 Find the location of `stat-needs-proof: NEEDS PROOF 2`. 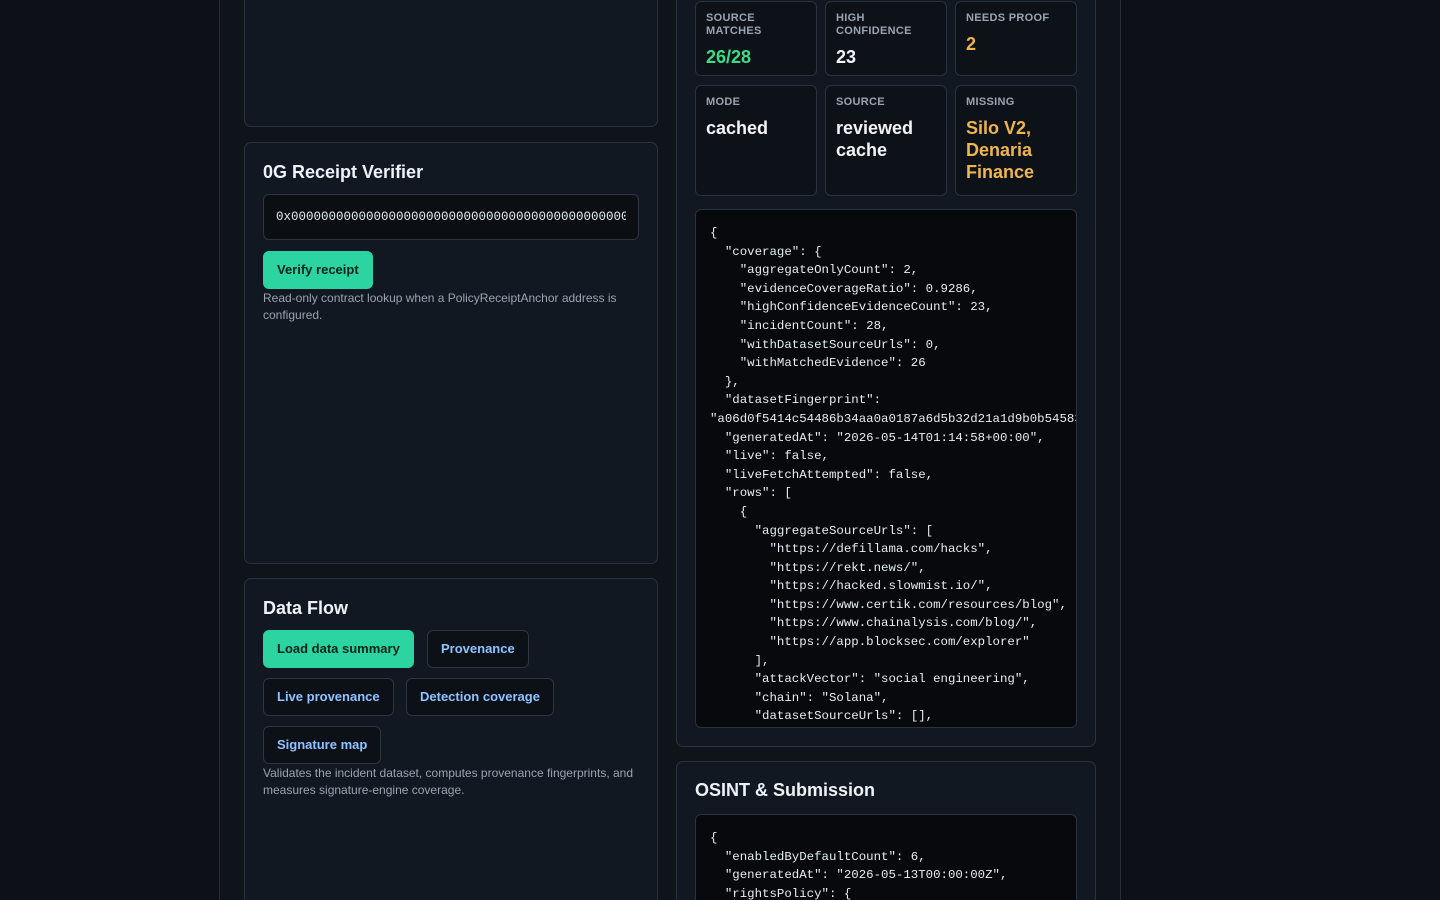

stat-needs-proof: NEEDS PROOF 2 is located at coordinates (1016, 38).